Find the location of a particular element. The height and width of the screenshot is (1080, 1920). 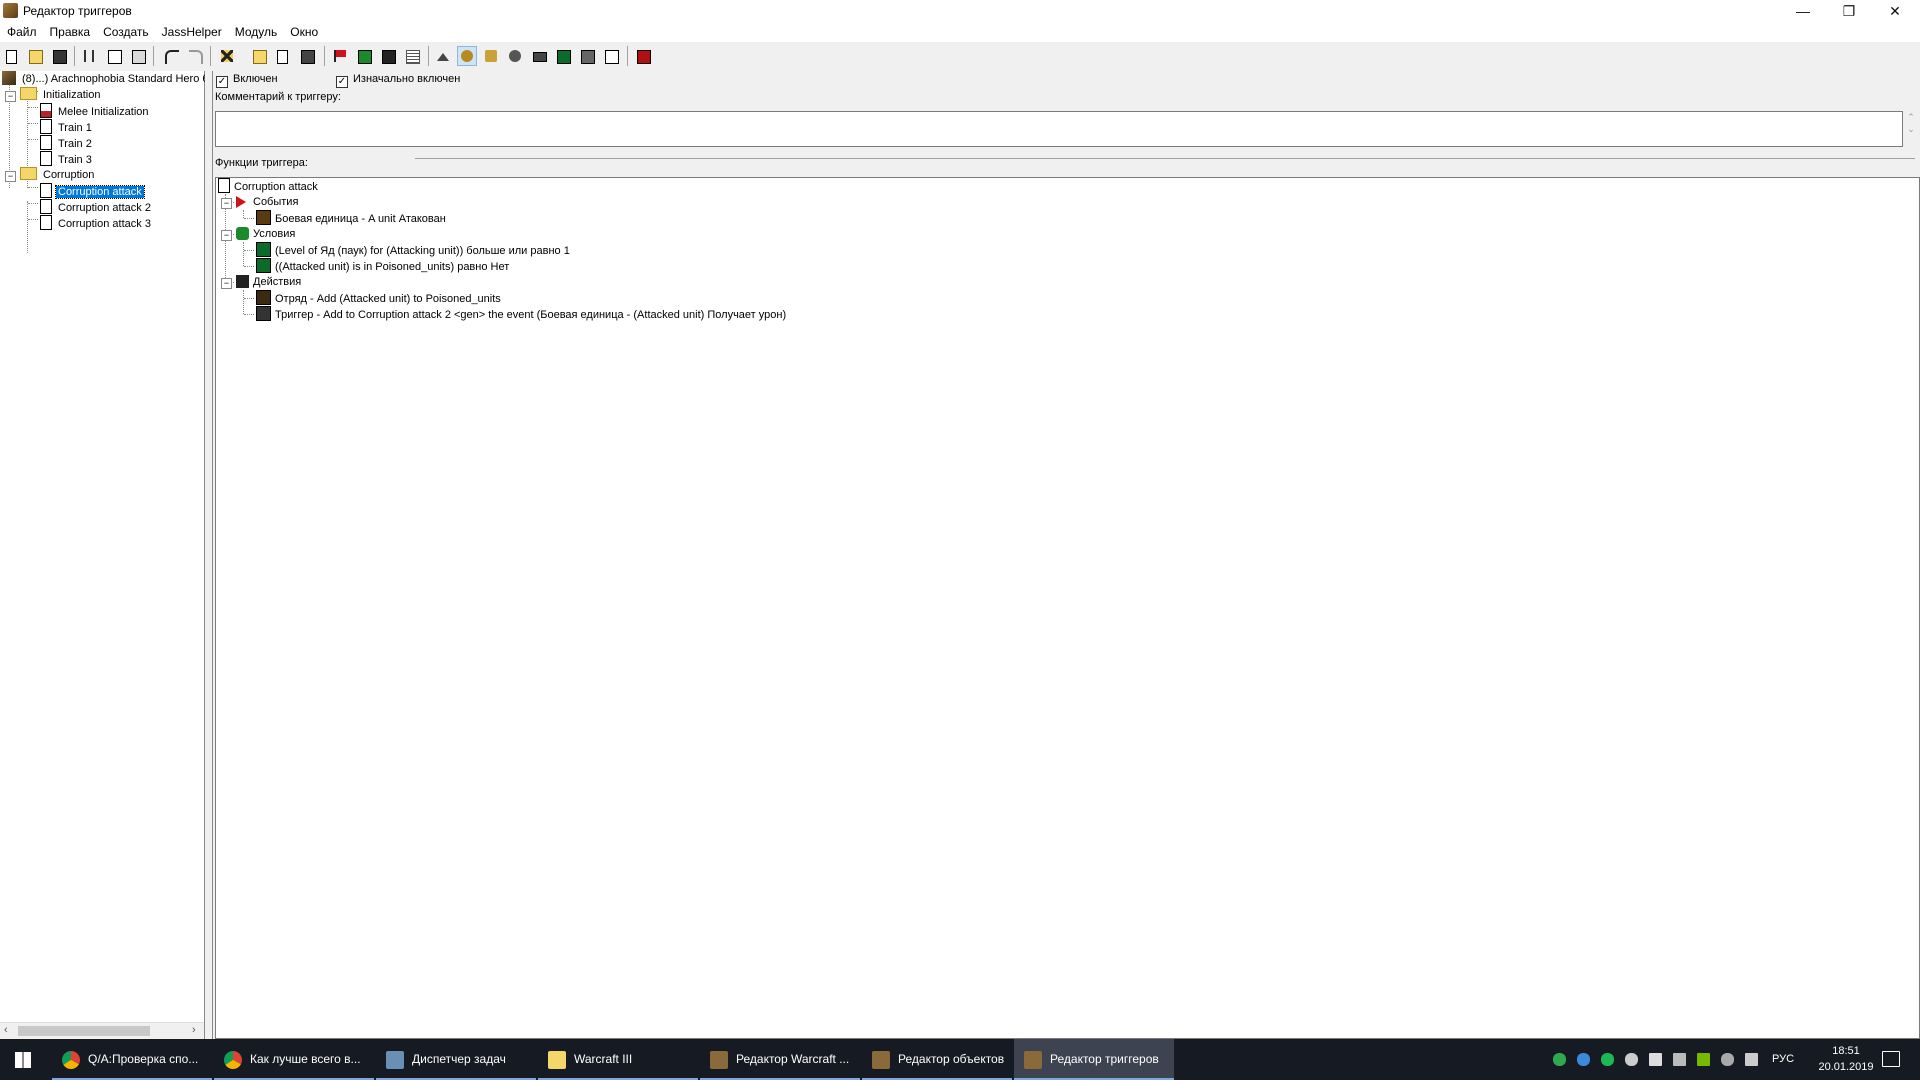

trigger-editor-button is located at coordinates (467, 56).